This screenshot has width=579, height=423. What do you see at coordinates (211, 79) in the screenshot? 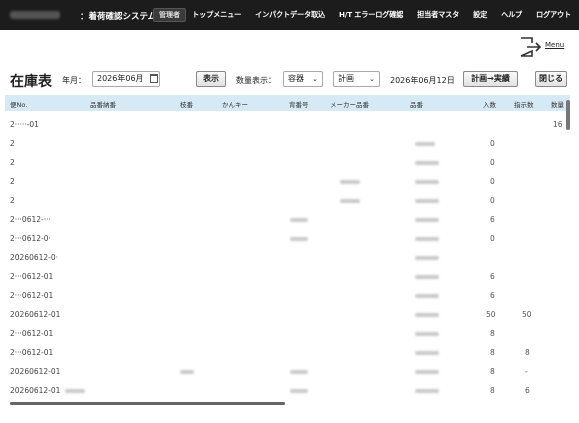
I see `show-button: 表示` at bounding box center [211, 79].